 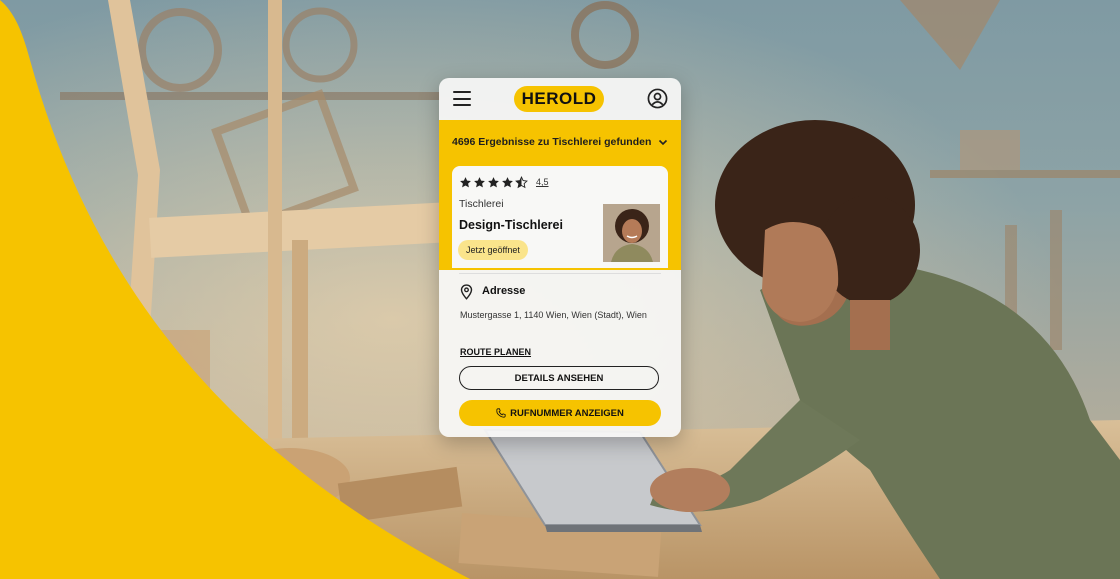 I want to click on business-category: Tischlerei, so click(x=481, y=204).